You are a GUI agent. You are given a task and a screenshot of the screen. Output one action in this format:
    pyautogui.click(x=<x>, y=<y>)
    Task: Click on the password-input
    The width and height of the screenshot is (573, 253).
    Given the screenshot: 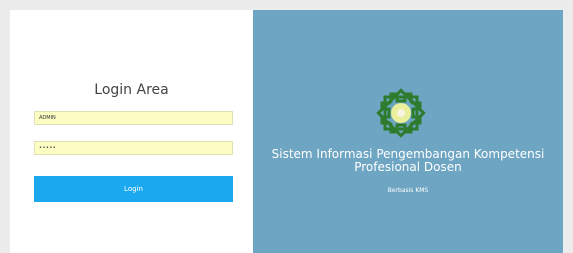 What is the action you would take?
    pyautogui.click(x=133, y=148)
    